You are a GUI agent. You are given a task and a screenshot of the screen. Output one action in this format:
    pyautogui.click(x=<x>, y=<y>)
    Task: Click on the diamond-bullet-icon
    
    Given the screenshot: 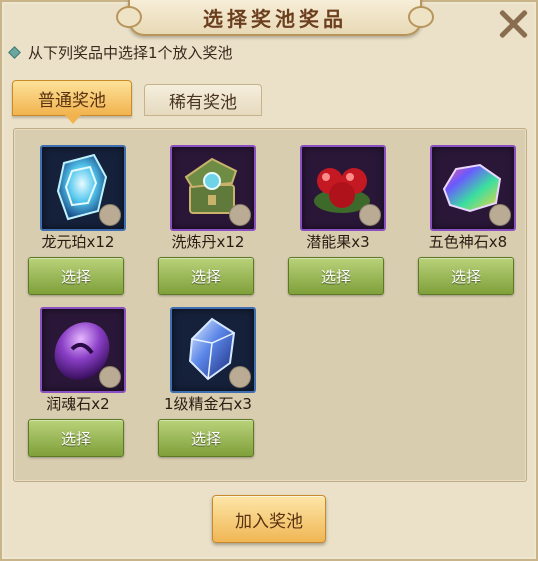 What is the action you would take?
    pyautogui.click(x=14, y=52)
    